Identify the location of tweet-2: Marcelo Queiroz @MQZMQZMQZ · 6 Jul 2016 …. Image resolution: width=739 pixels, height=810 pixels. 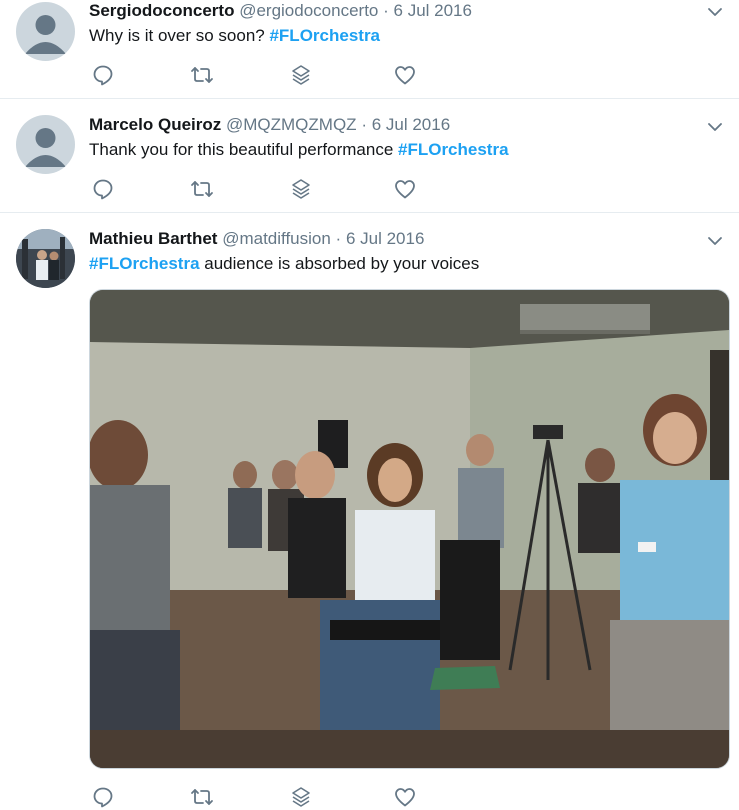
(369, 156).